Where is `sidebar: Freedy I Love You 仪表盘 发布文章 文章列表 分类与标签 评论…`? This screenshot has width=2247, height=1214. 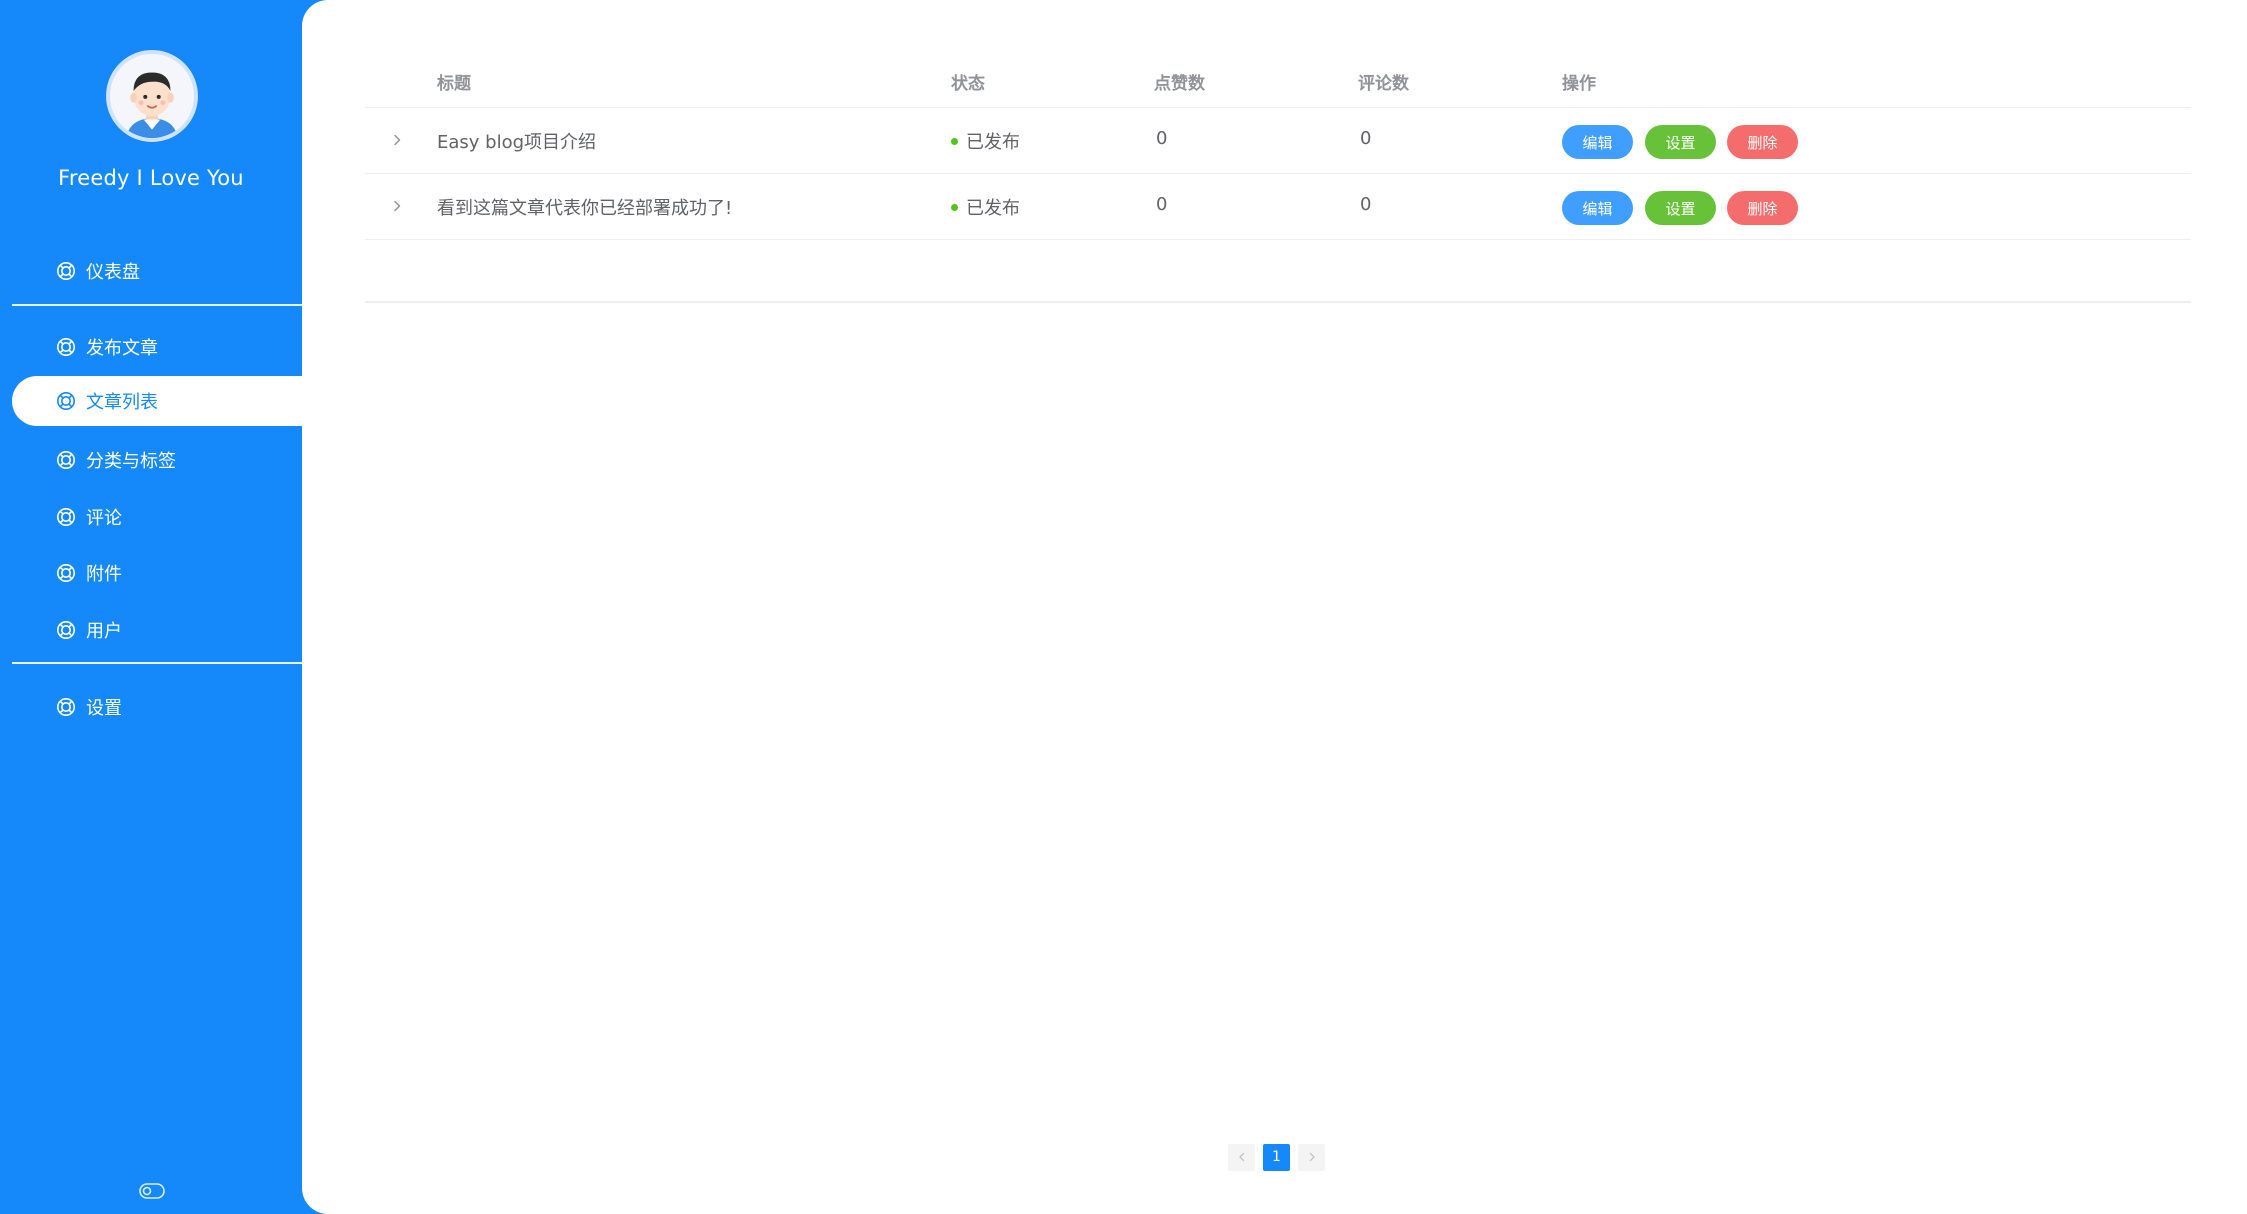
sidebar: Freedy I Love You 仪表盘 发布文章 文章列表 分类与标签 评论… is located at coordinates (151, 607).